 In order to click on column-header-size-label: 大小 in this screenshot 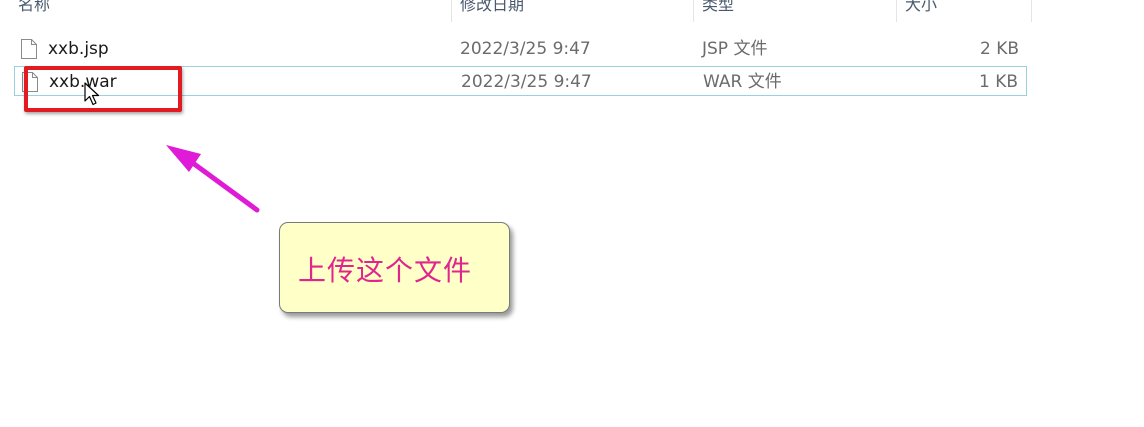, I will do `click(921, 7)`.